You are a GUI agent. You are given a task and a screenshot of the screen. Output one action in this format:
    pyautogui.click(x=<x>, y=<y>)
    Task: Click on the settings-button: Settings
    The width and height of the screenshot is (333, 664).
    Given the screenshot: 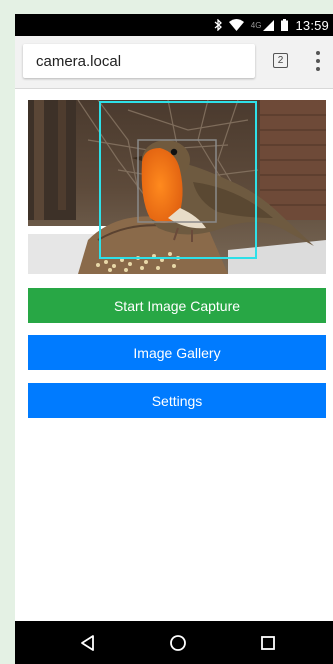 What is the action you would take?
    pyautogui.click(x=177, y=400)
    